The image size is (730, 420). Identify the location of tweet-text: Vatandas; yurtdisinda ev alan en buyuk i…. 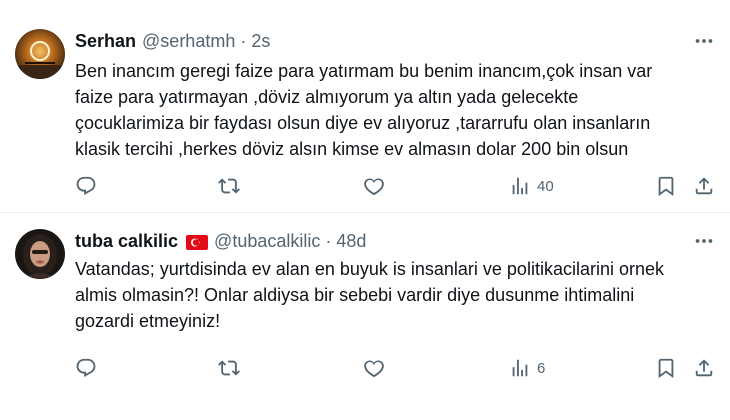
(369, 295).